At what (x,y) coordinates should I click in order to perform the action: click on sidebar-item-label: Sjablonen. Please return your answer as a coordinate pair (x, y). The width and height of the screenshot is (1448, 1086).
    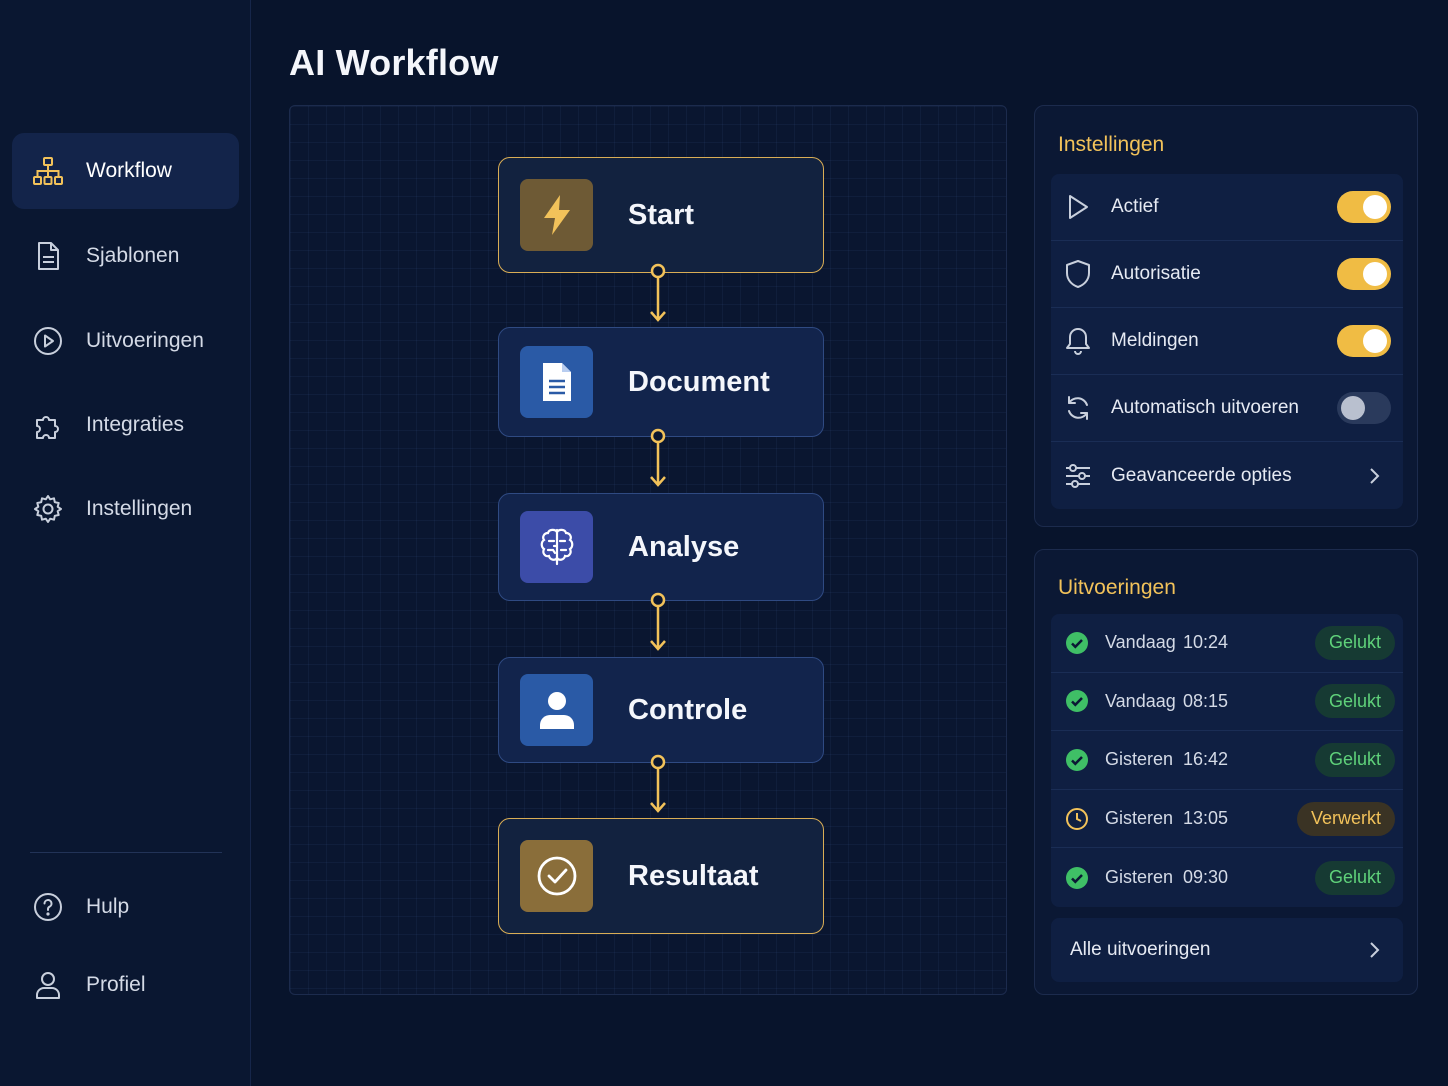
    Looking at the image, I should click on (133, 255).